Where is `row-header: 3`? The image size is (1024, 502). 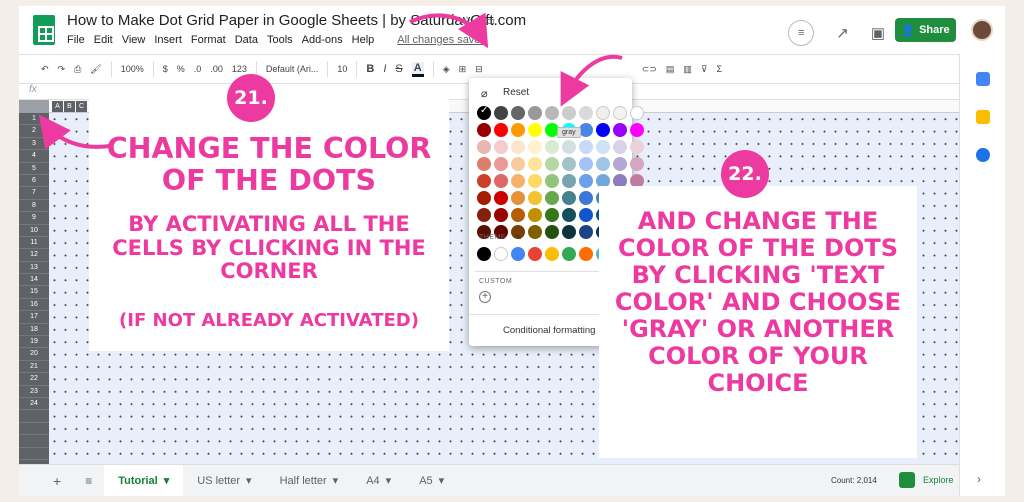 row-header: 3 is located at coordinates (34, 144).